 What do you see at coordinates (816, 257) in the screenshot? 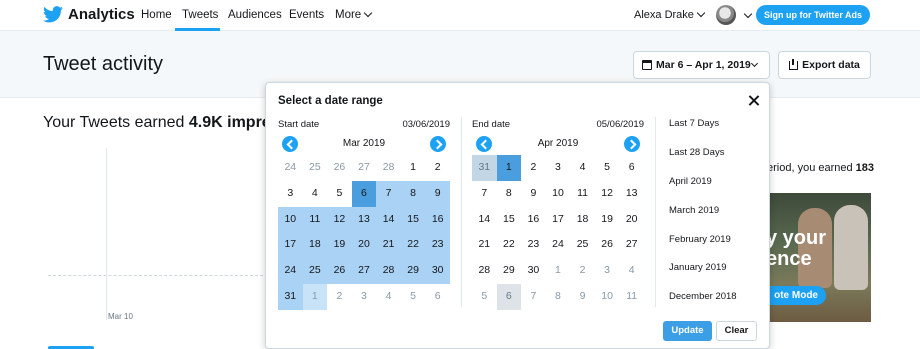
I see `promo-card: y your ence ote Mode` at bounding box center [816, 257].